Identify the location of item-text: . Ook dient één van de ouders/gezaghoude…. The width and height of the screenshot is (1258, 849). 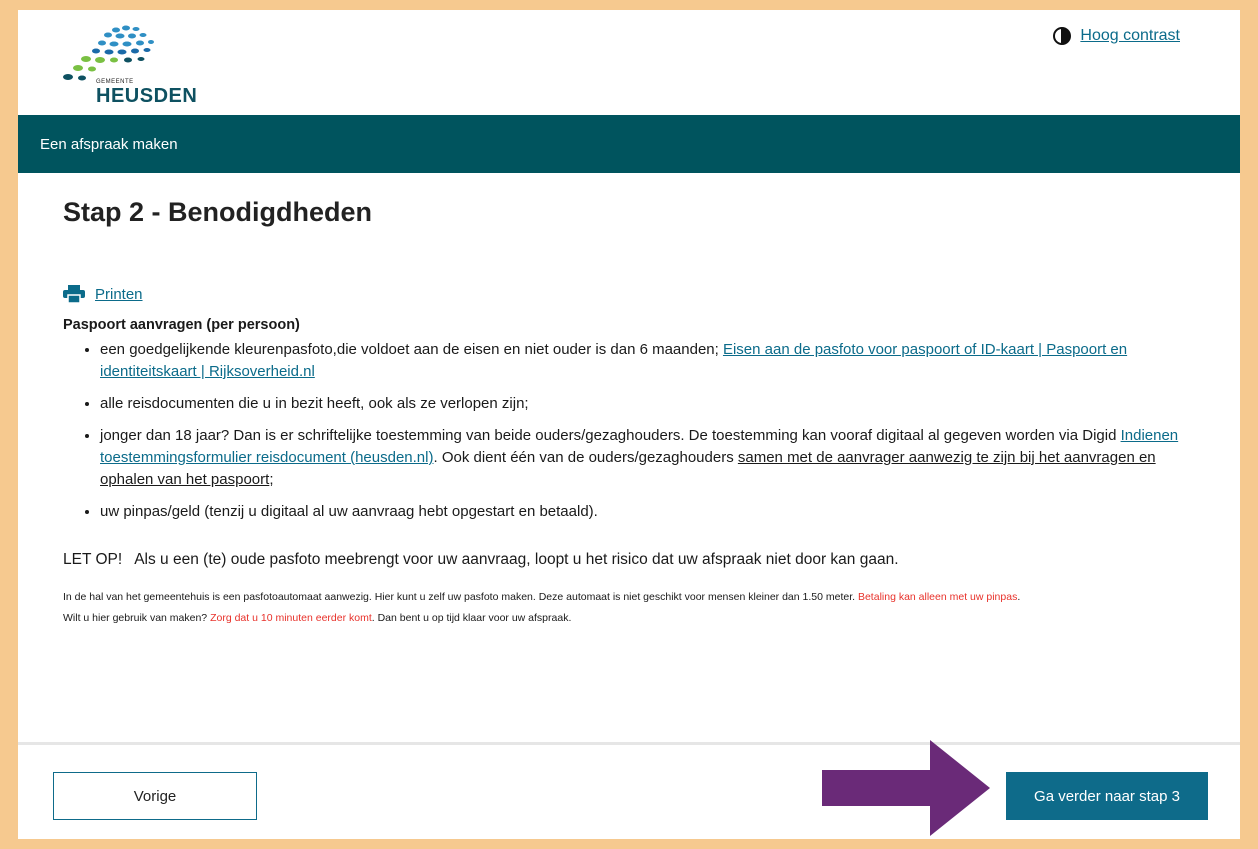
(585, 457).